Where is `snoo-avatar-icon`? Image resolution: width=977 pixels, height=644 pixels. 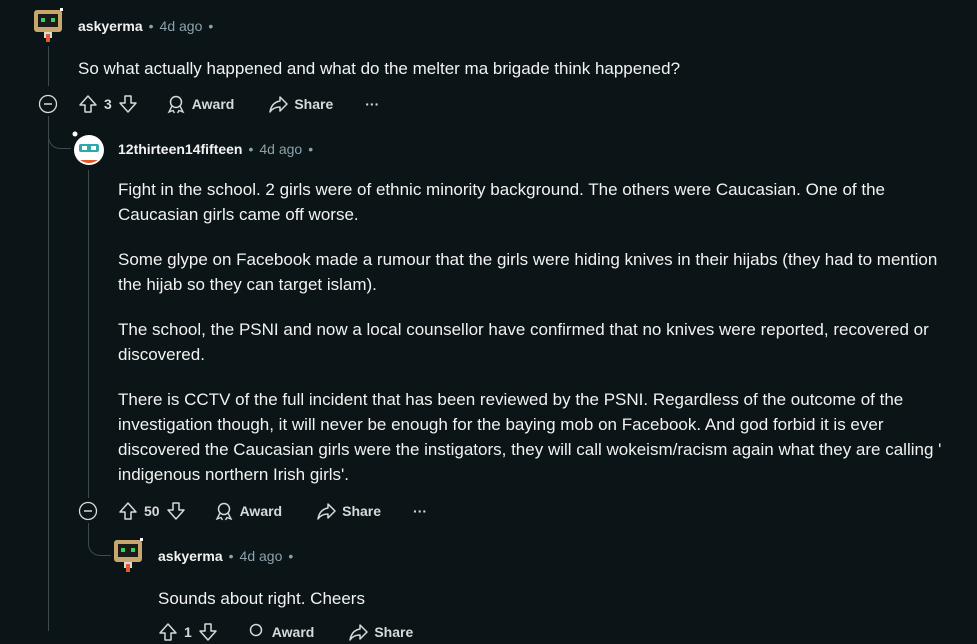
snoo-avatar-icon is located at coordinates (88, 148).